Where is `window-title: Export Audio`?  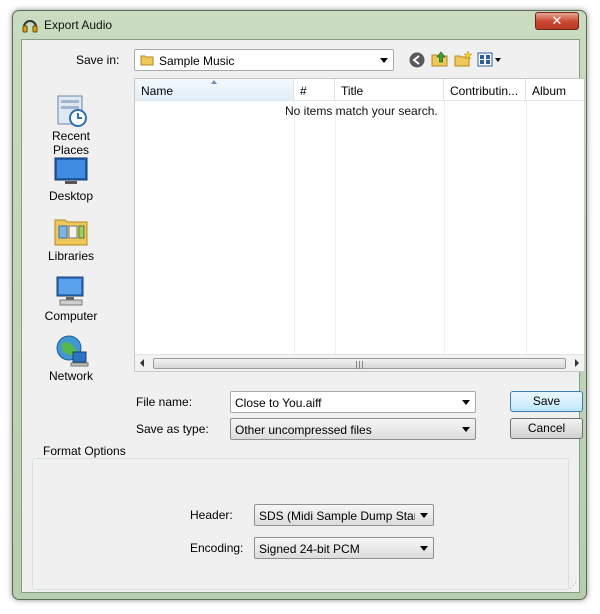 window-title: Export Audio is located at coordinates (78, 25).